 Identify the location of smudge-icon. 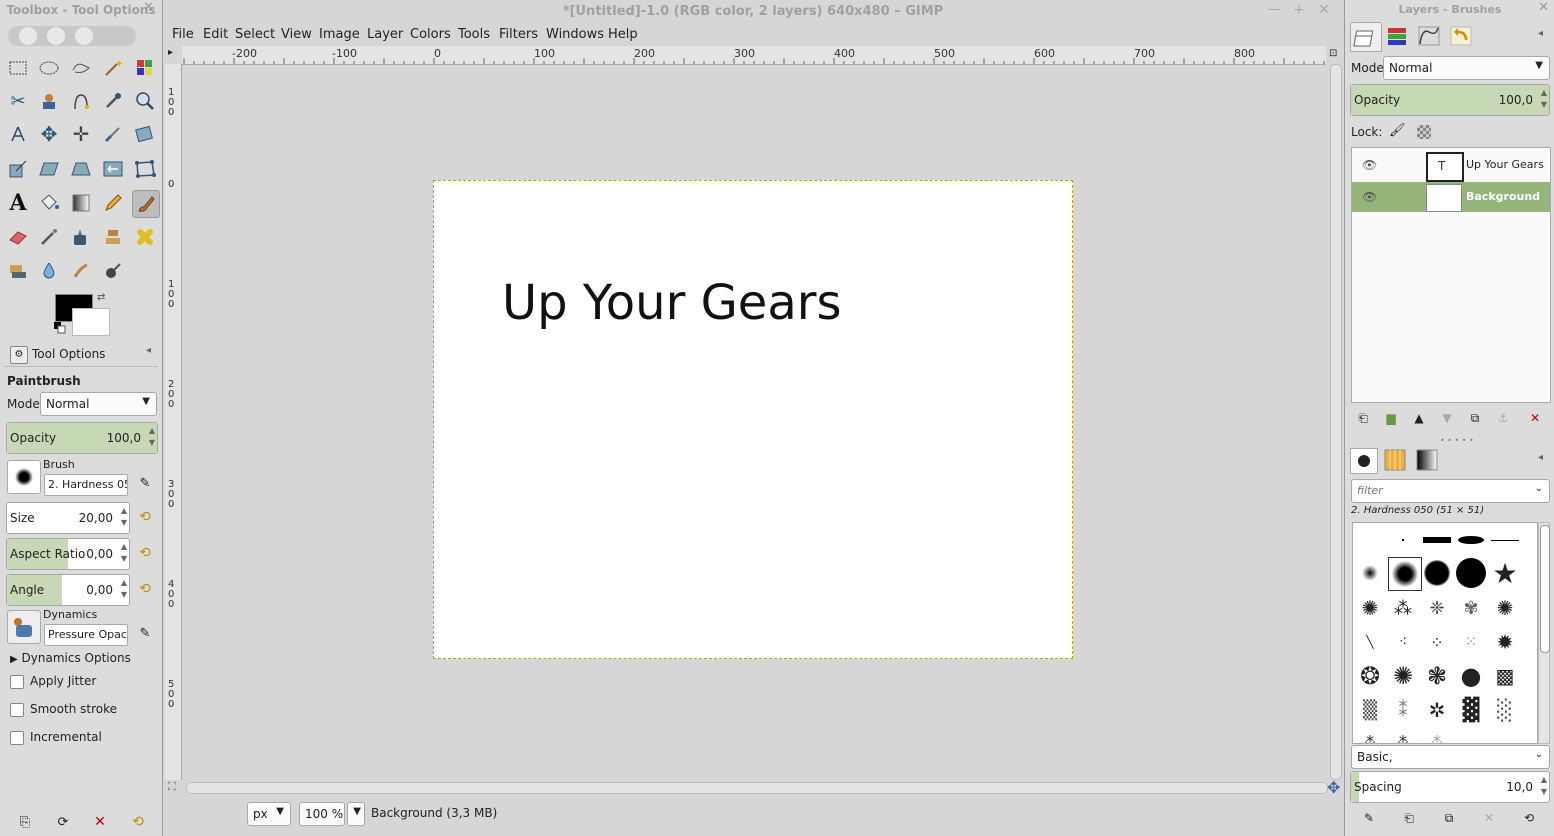
(81, 271).